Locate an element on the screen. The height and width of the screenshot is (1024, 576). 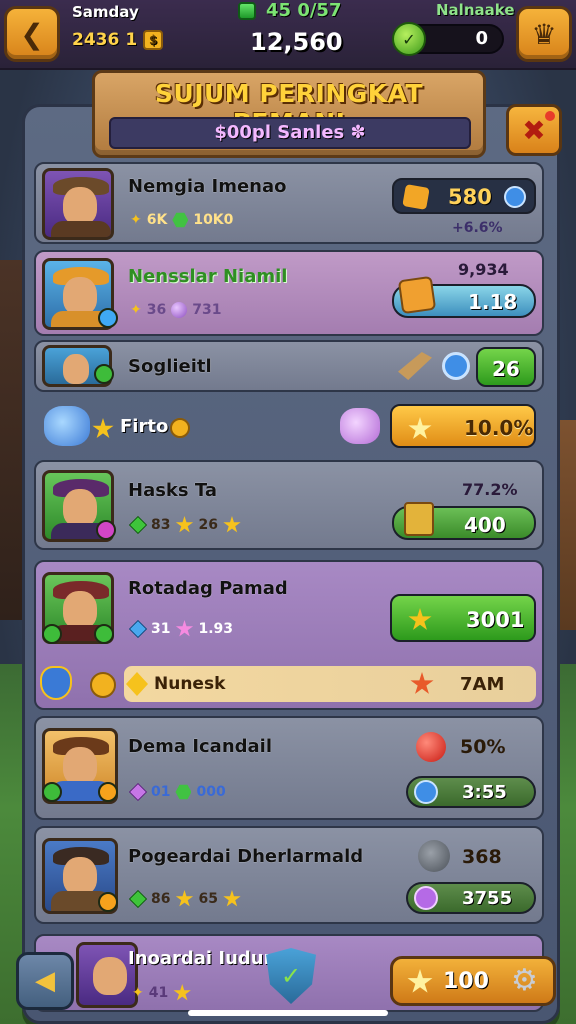
crown-button: ♛ is located at coordinates (544, 34).